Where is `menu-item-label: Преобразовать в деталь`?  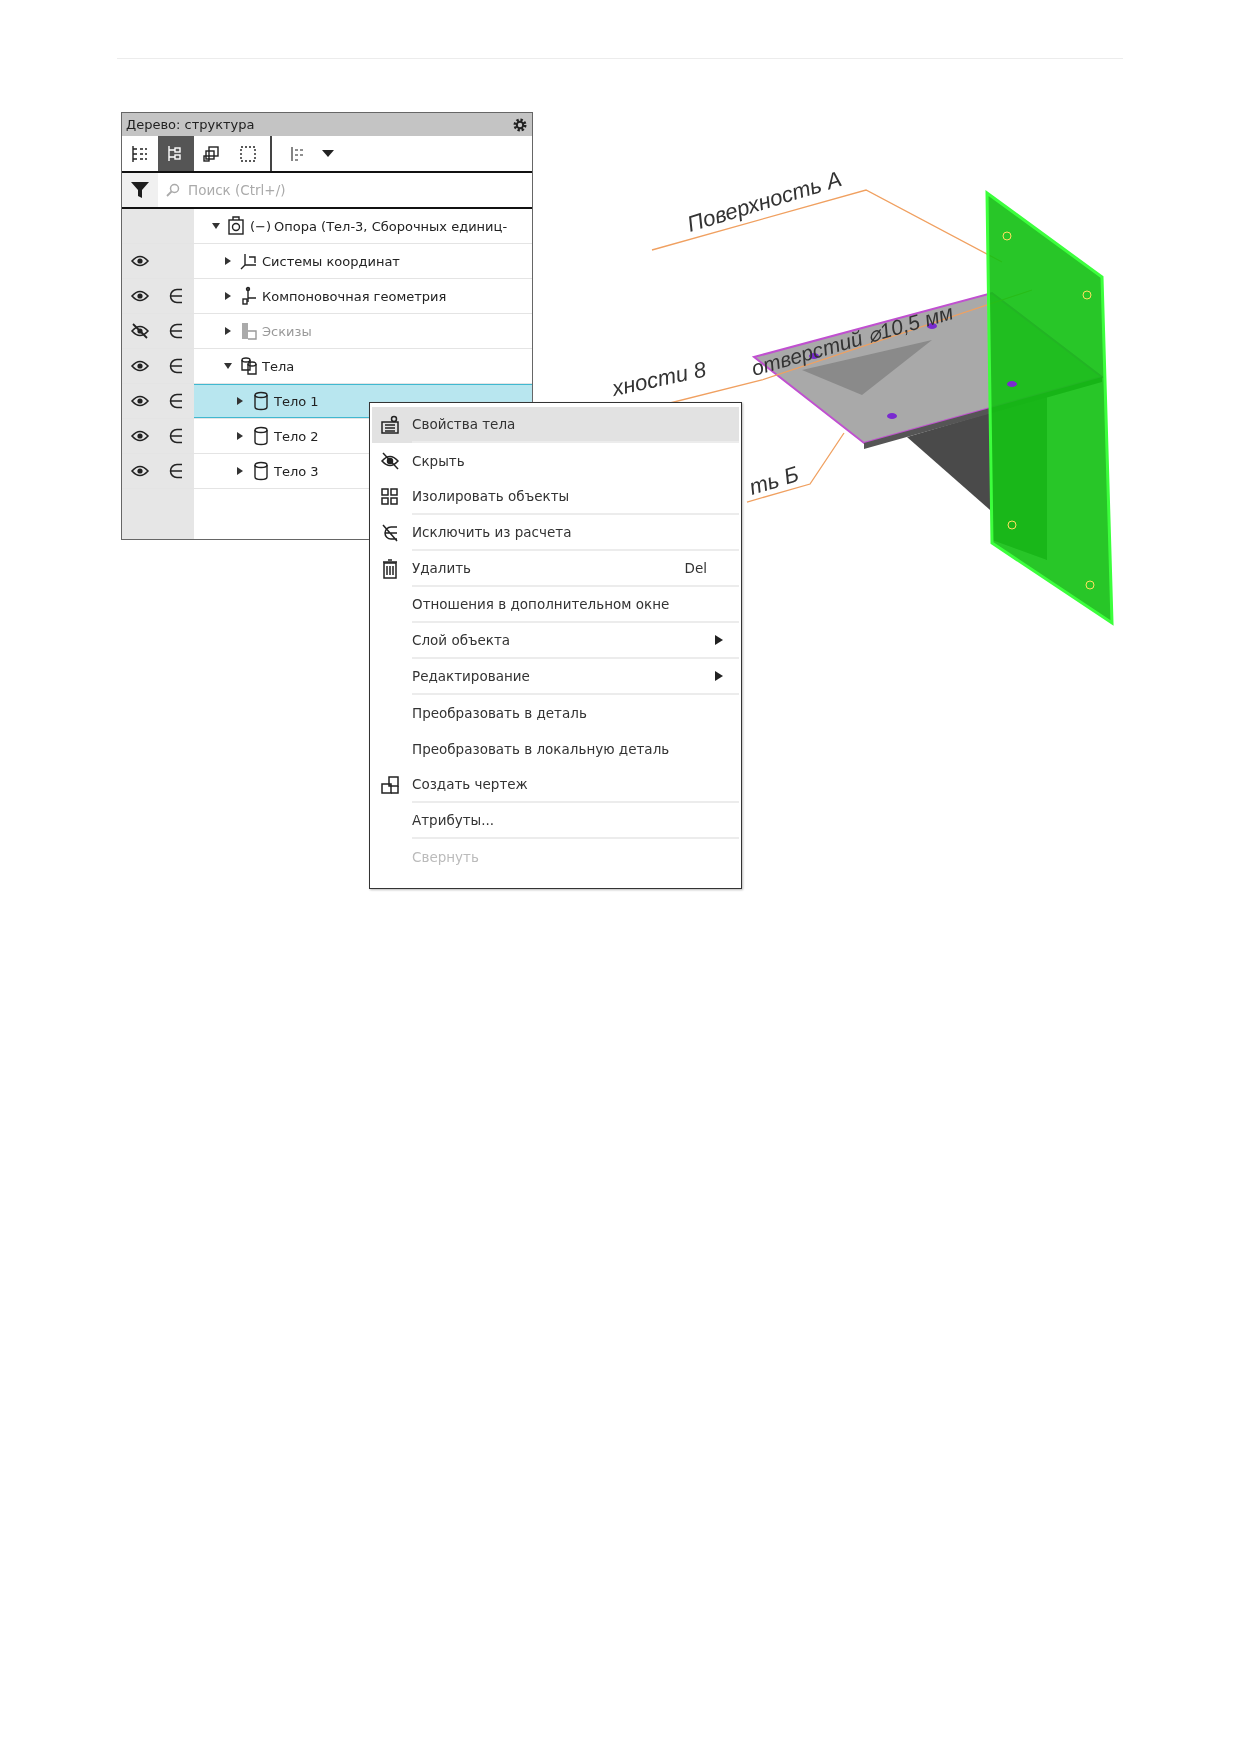 menu-item-label: Преобразовать в деталь is located at coordinates (500, 713).